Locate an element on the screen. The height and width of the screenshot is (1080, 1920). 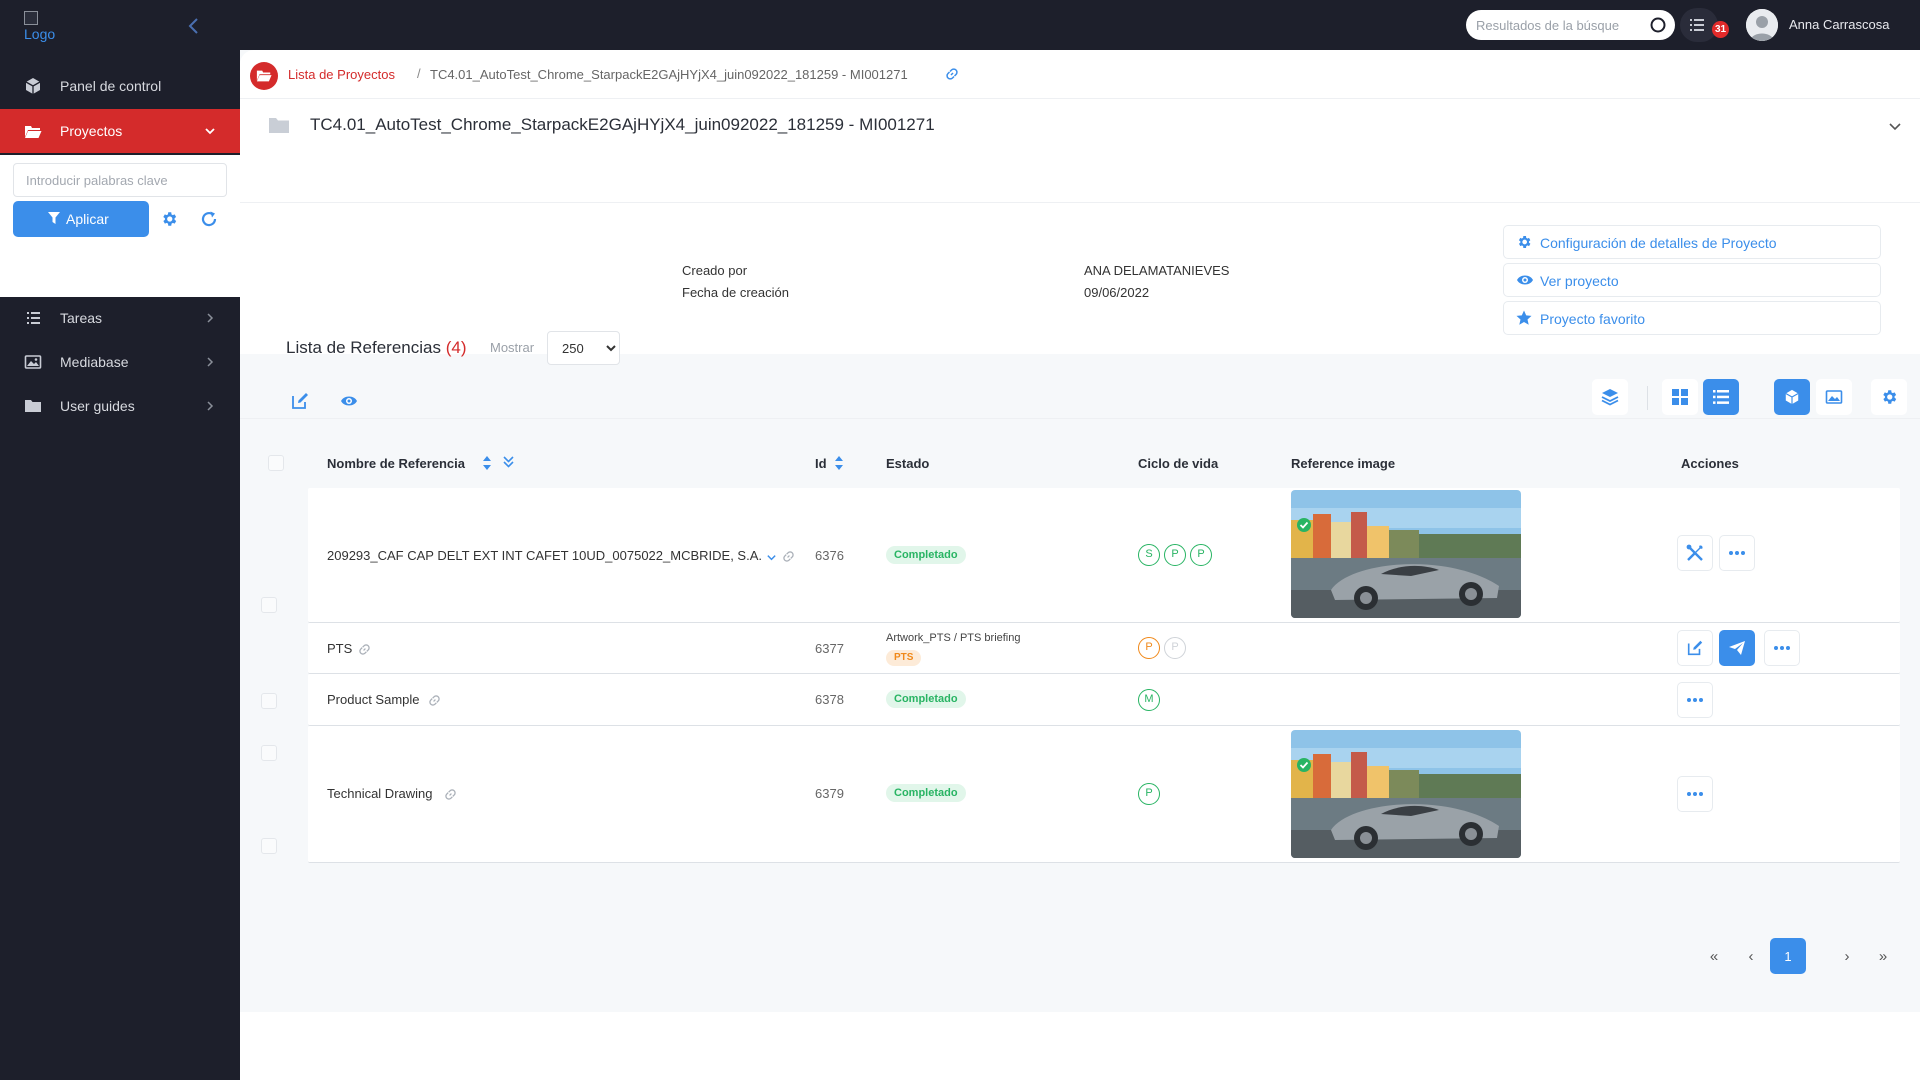
copy-link-icon is located at coordinates (952, 74).